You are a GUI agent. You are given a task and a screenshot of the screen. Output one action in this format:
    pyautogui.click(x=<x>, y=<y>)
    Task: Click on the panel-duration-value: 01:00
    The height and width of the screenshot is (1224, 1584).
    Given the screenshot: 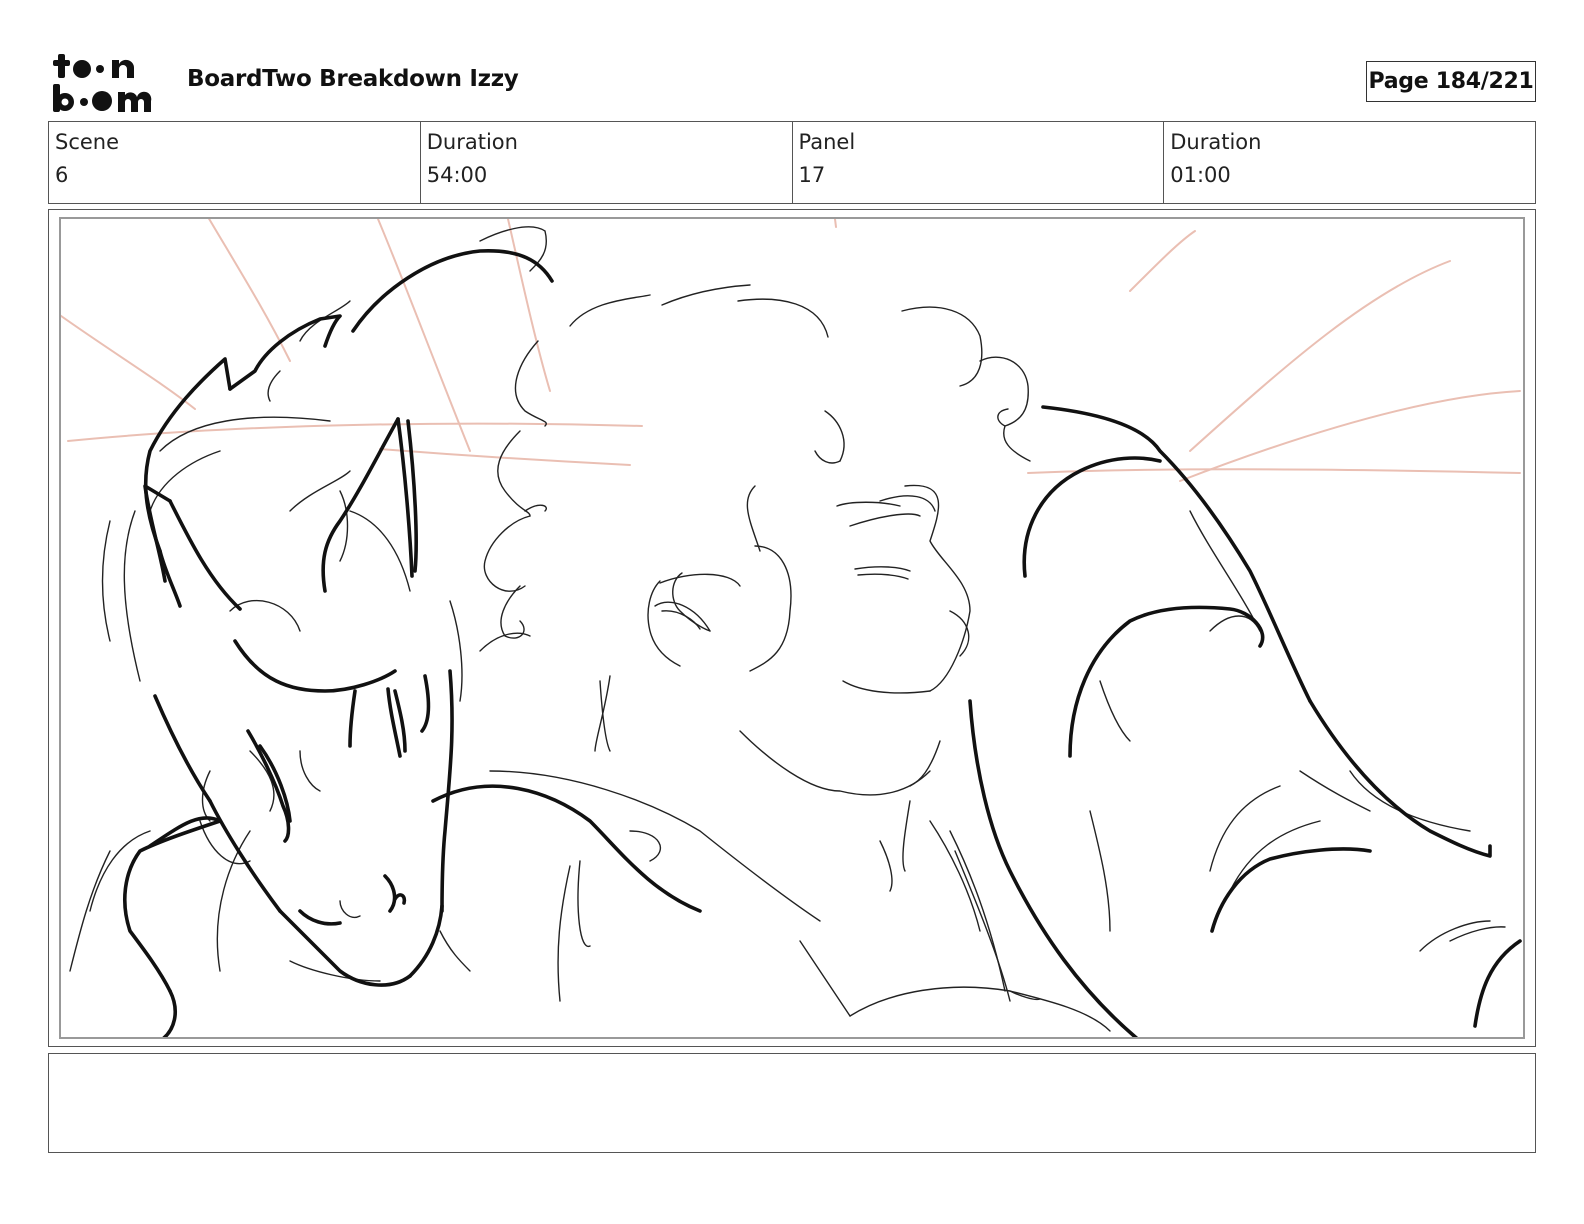 What is the action you would take?
    pyautogui.click(x=1200, y=175)
    